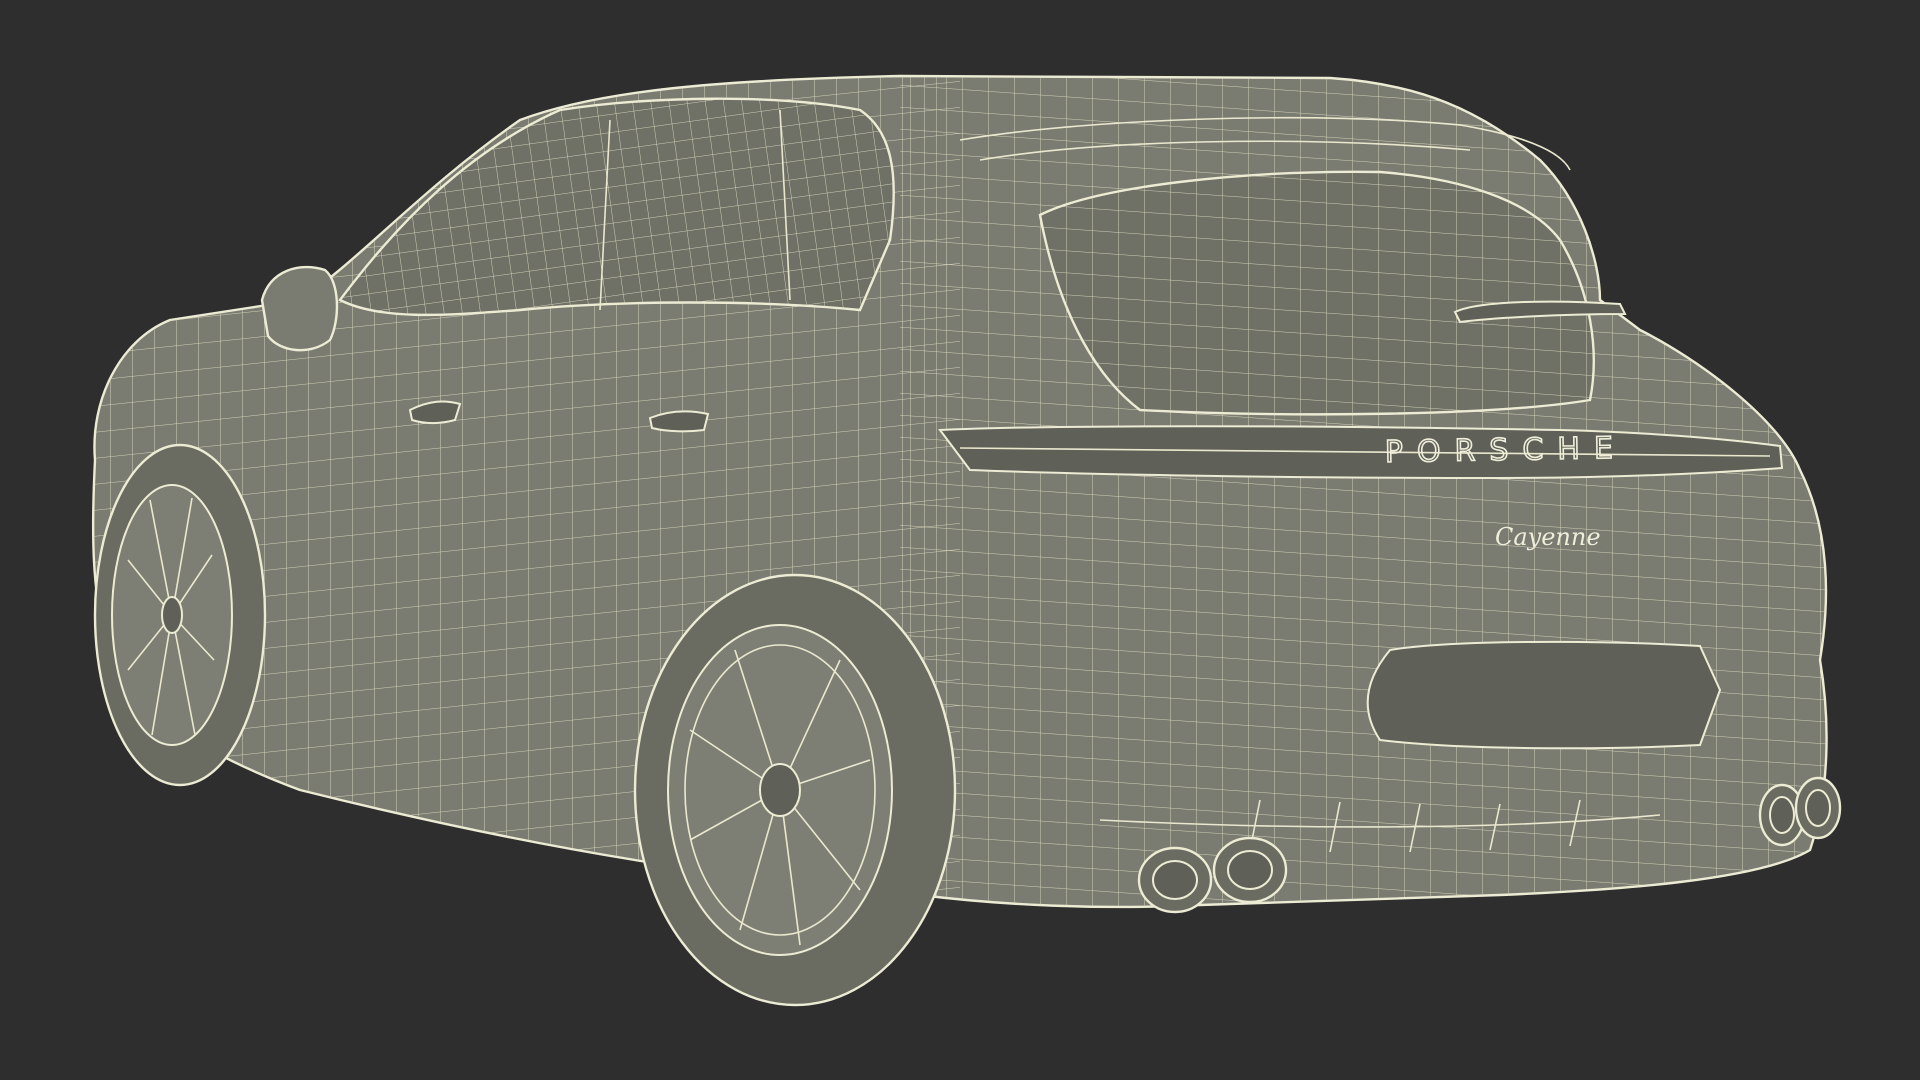 Image resolution: width=1920 pixels, height=1080 pixels. Describe the element at coordinates (1506, 450) in the screenshot. I see `brand-badge: PORSCHE` at that location.